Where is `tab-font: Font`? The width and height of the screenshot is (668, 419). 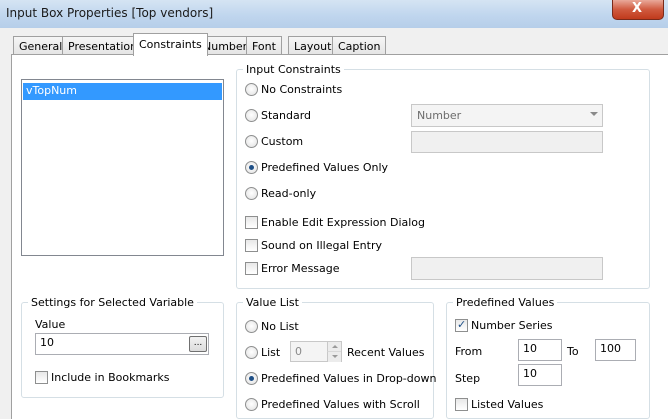 tab-font: Font is located at coordinates (264, 45).